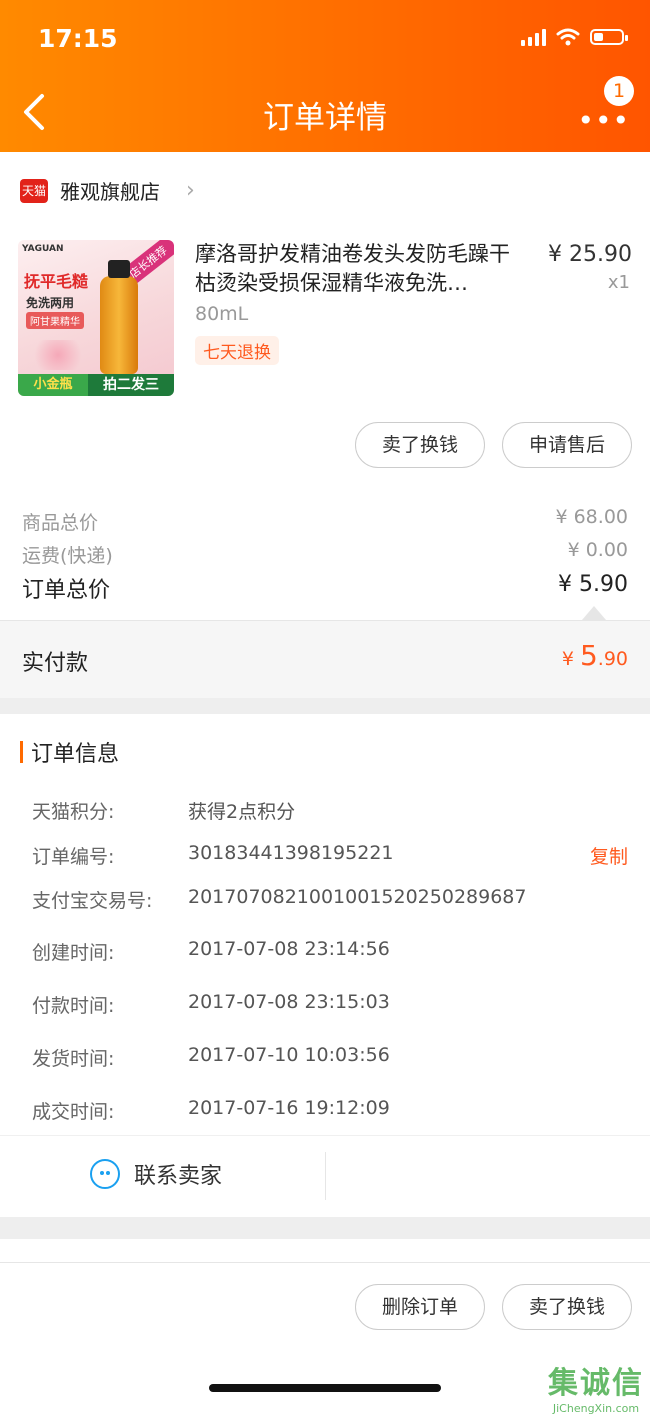 The width and height of the screenshot is (650, 1415). I want to click on shipping-value: ¥ 0.00, so click(597, 550).